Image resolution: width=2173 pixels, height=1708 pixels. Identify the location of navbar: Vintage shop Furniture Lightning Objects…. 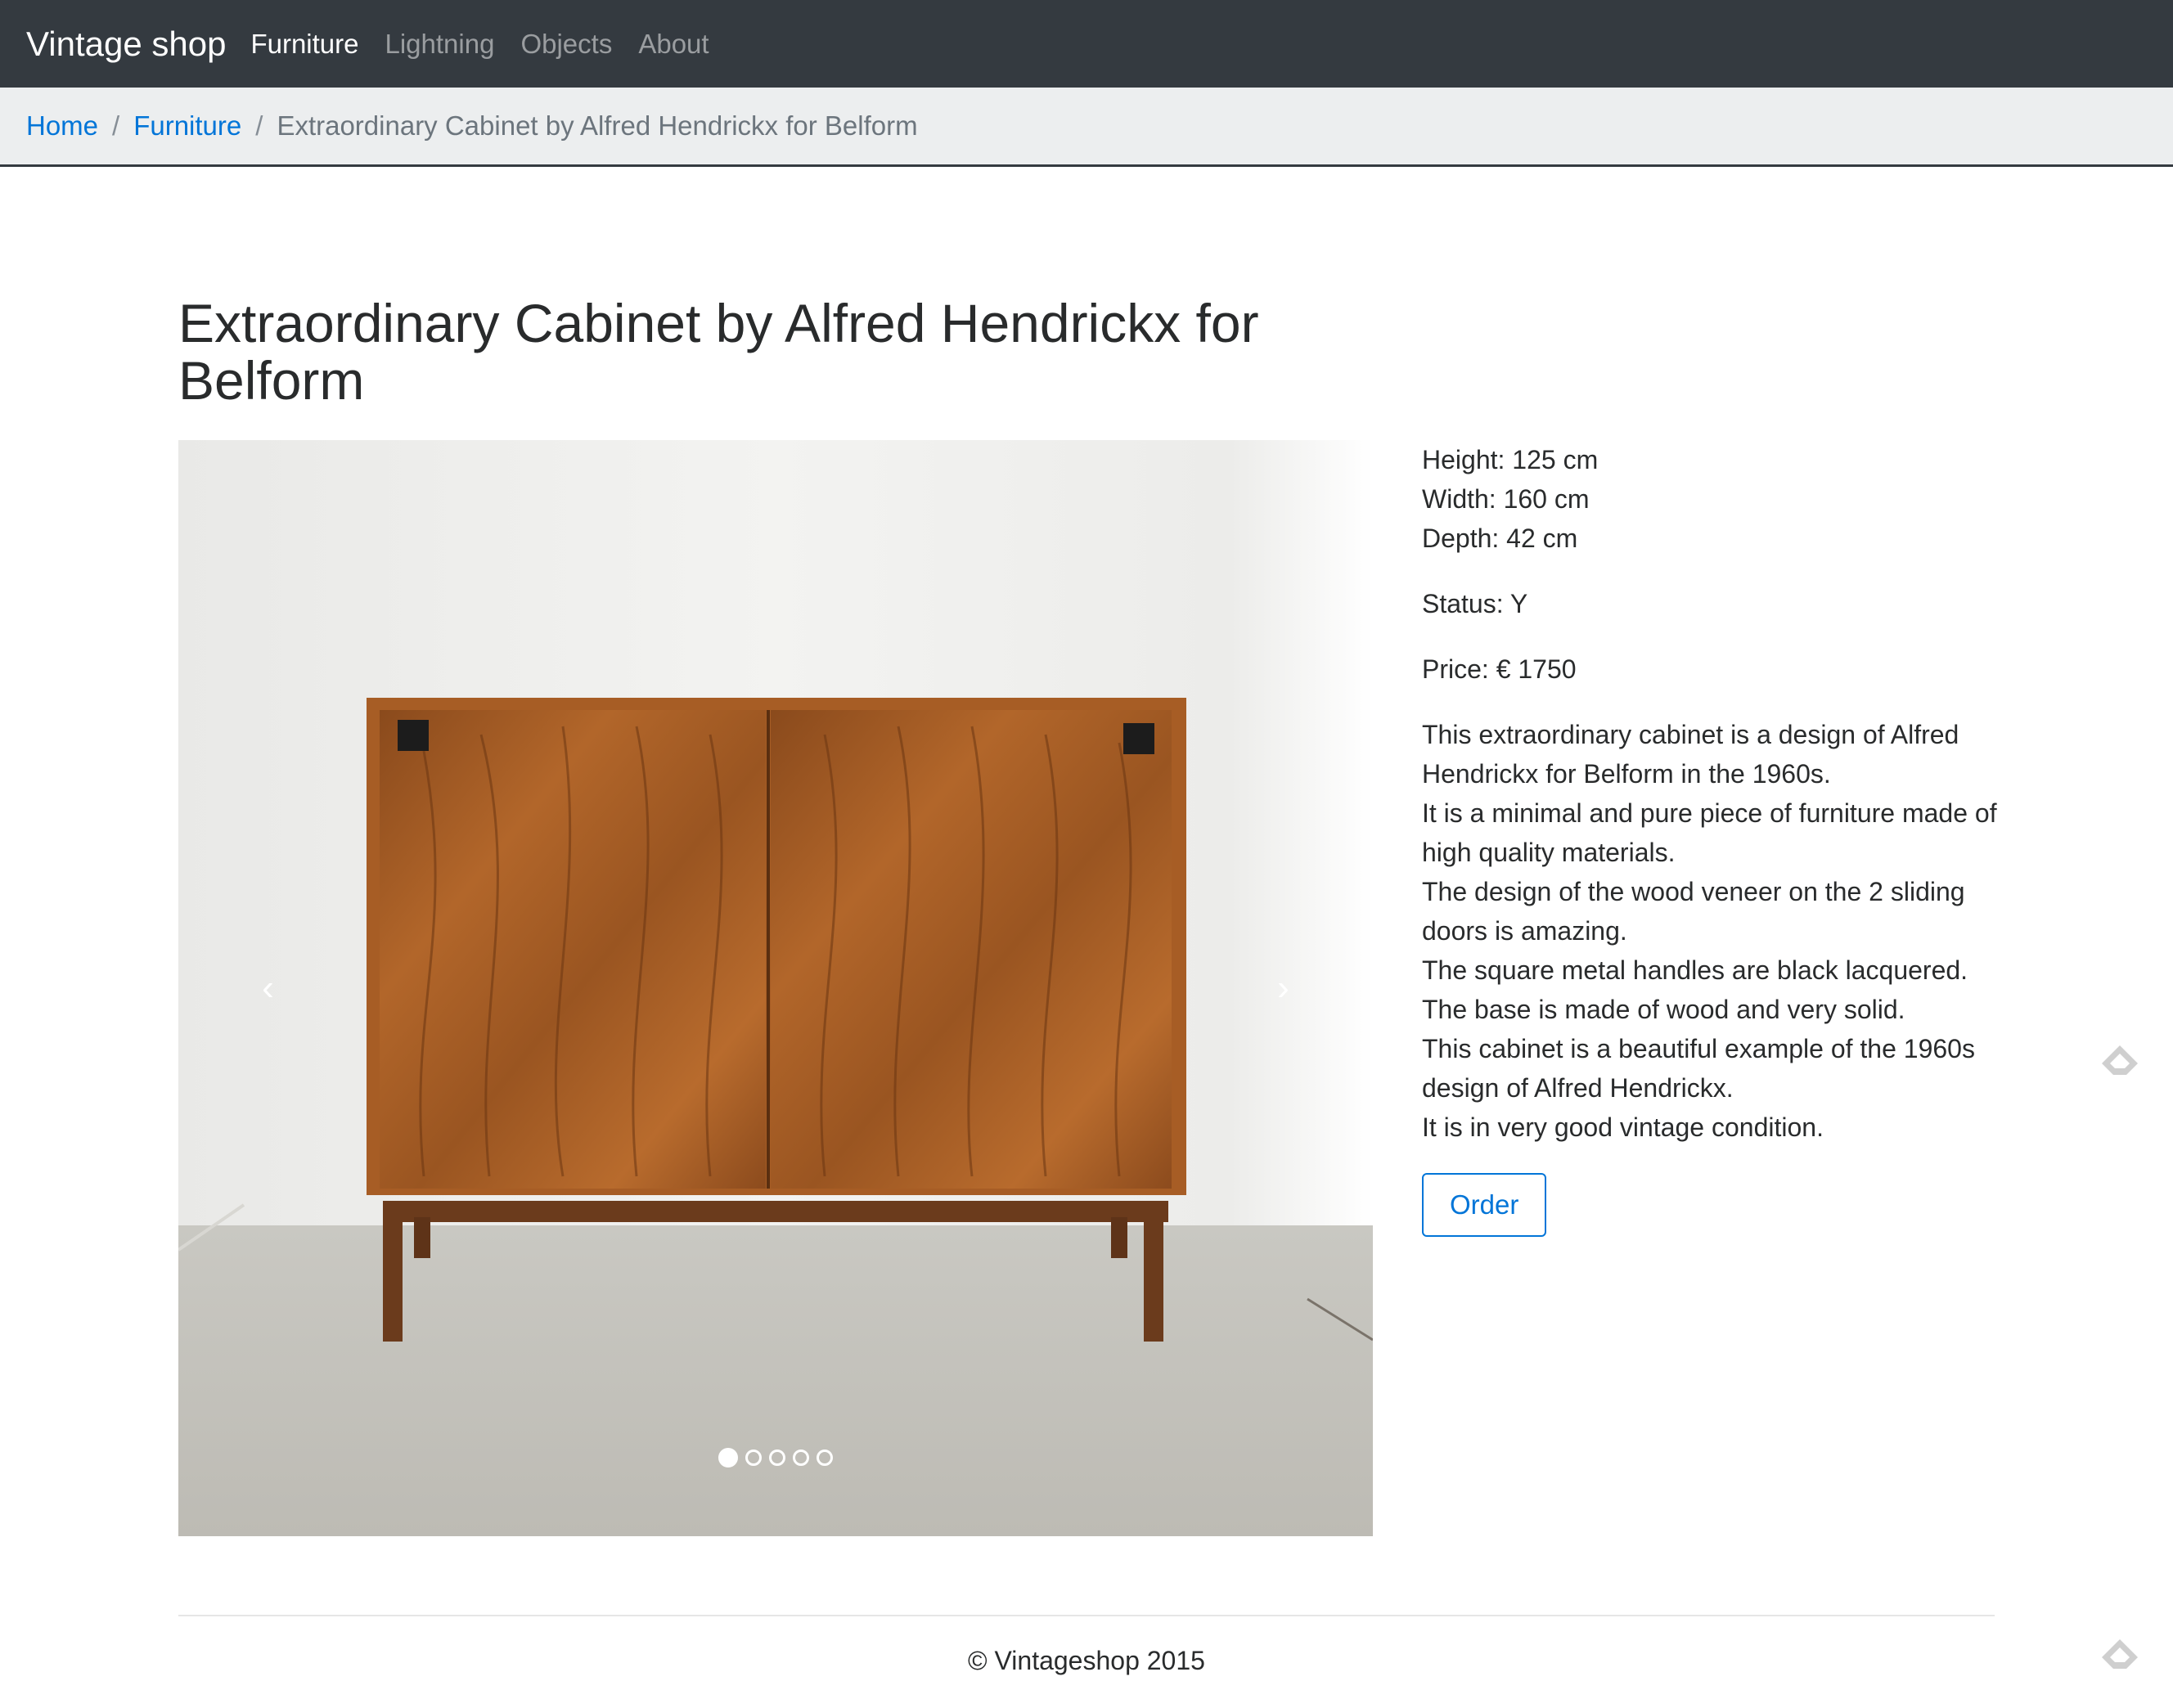
(1086, 44).